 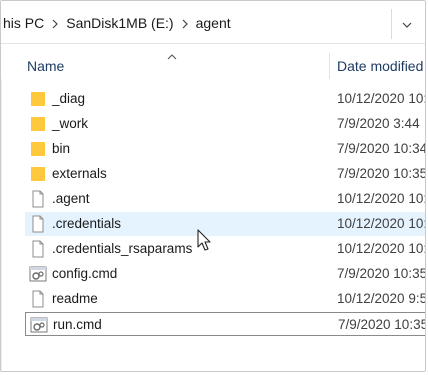 I want to click on column-header-name: Name, so click(x=45, y=66).